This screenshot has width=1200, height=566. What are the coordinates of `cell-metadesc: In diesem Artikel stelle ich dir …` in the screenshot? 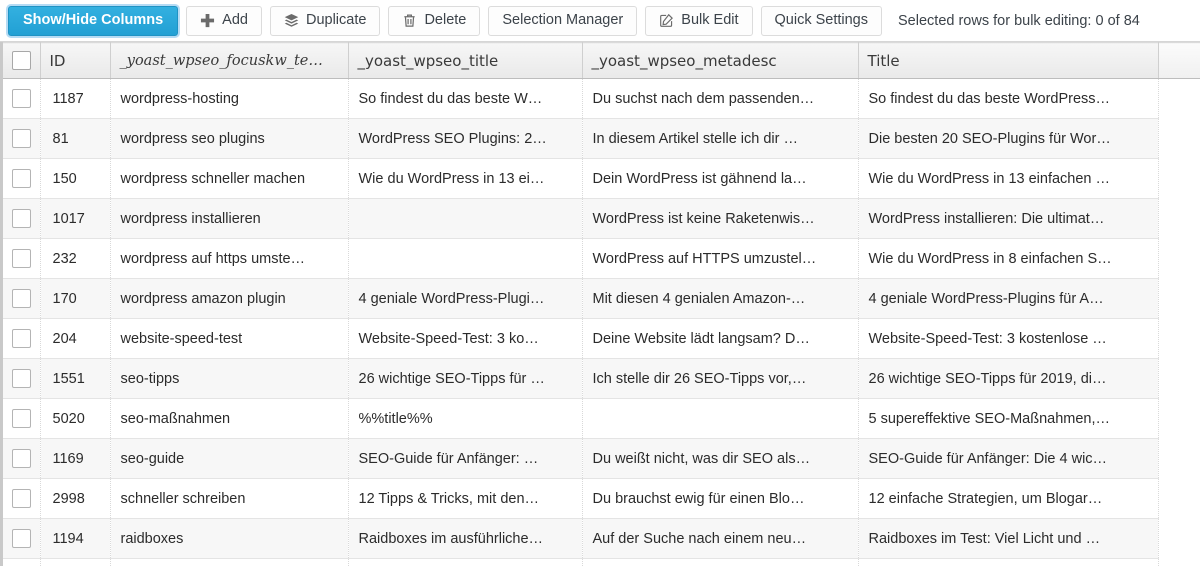 It's located at (720, 138).